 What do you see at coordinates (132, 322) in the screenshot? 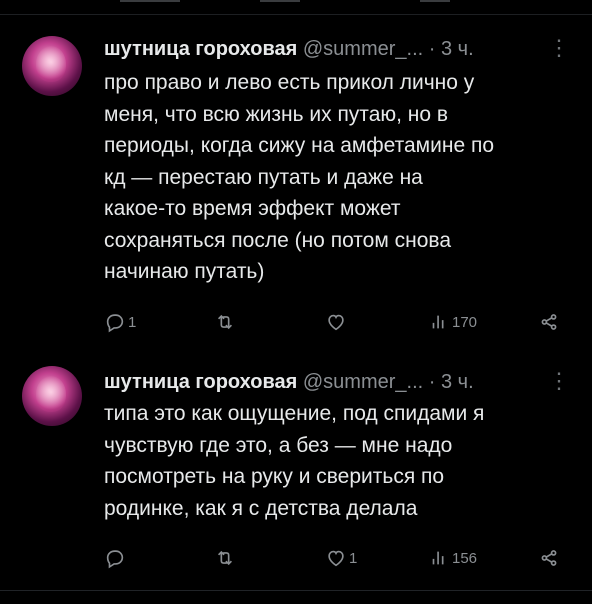
I see `reply-count: 1` at bounding box center [132, 322].